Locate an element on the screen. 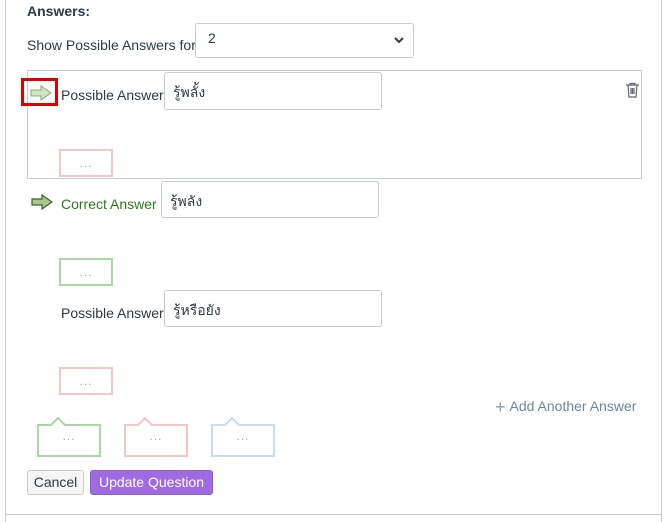 This screenshot has width=670, height=522. show-possible-answers-select: 2 is located at coordinates (304, 40).